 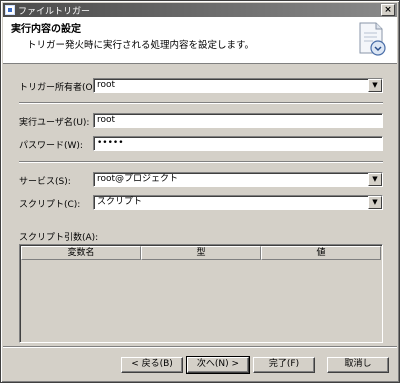 I want to click on back-button: < 戻る(B), so click(x=152, y=365).